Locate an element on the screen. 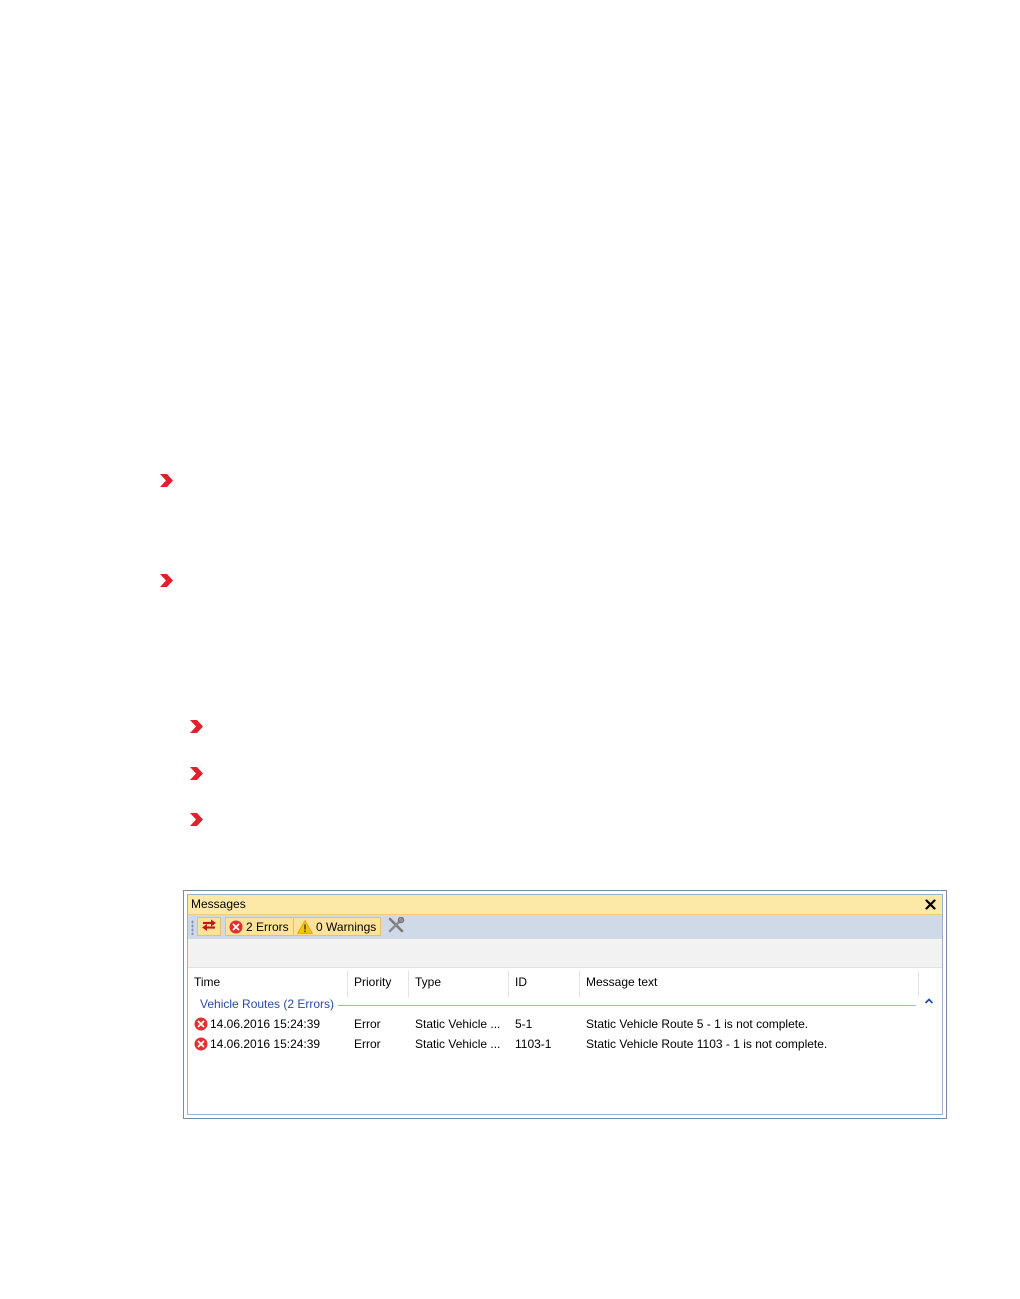 The image size is (1020, 1299). column-header-priority: Priority is located at coordinates (378, 984).